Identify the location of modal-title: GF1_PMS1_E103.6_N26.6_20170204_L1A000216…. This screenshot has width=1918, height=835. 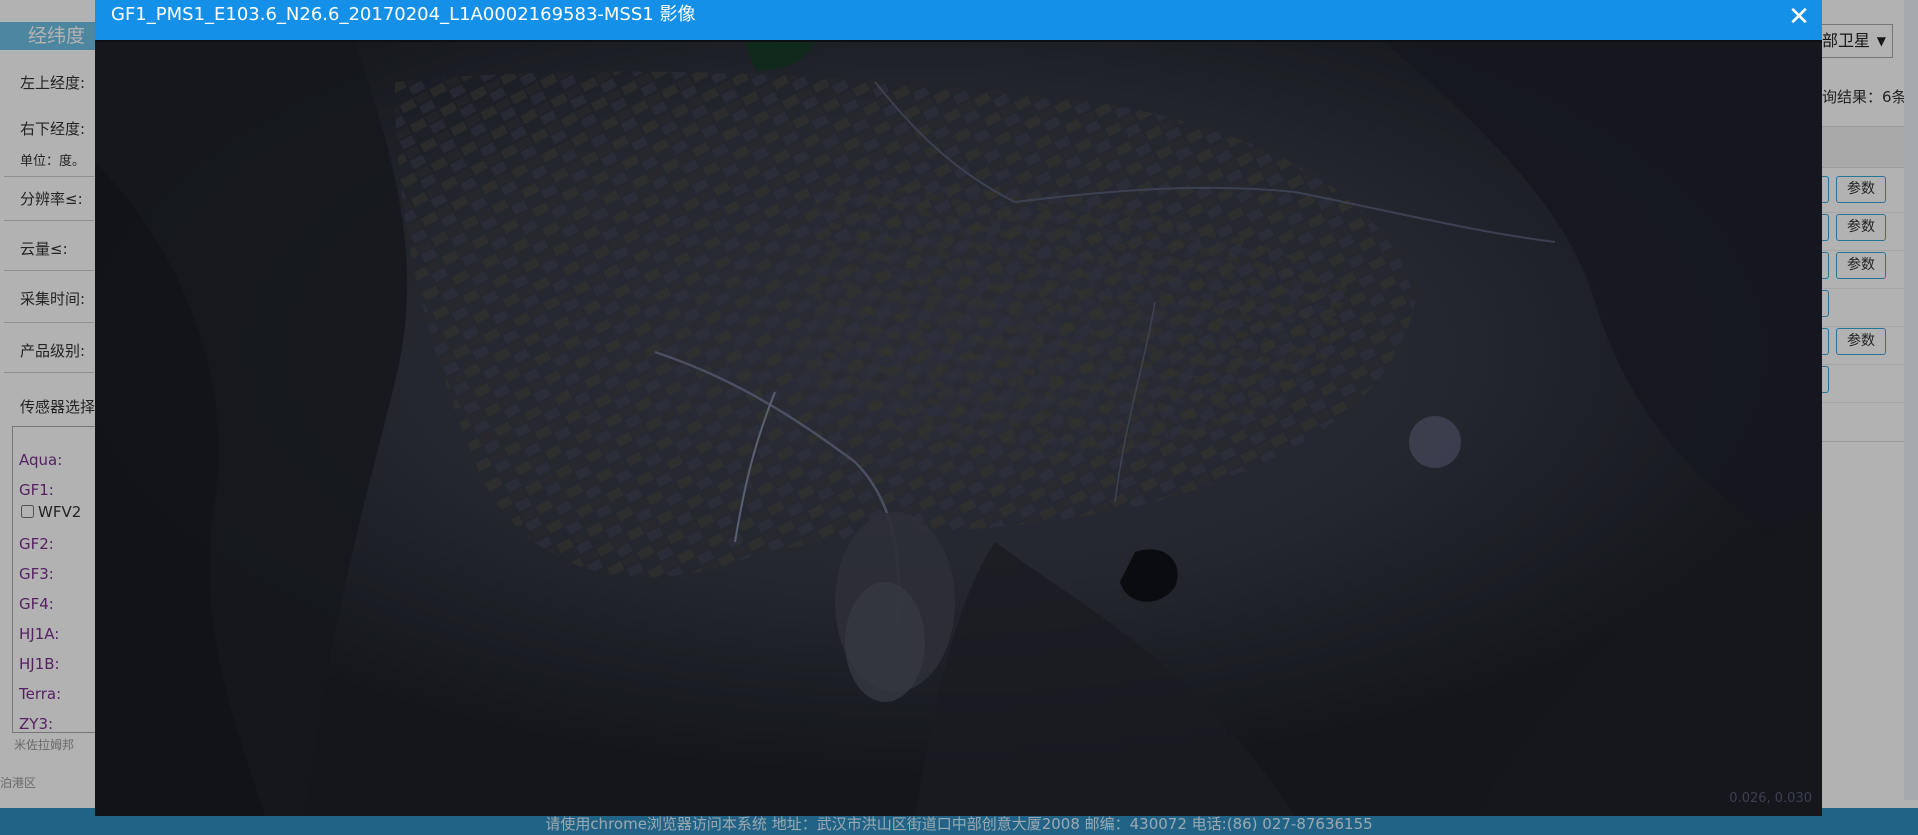
(403, 14).